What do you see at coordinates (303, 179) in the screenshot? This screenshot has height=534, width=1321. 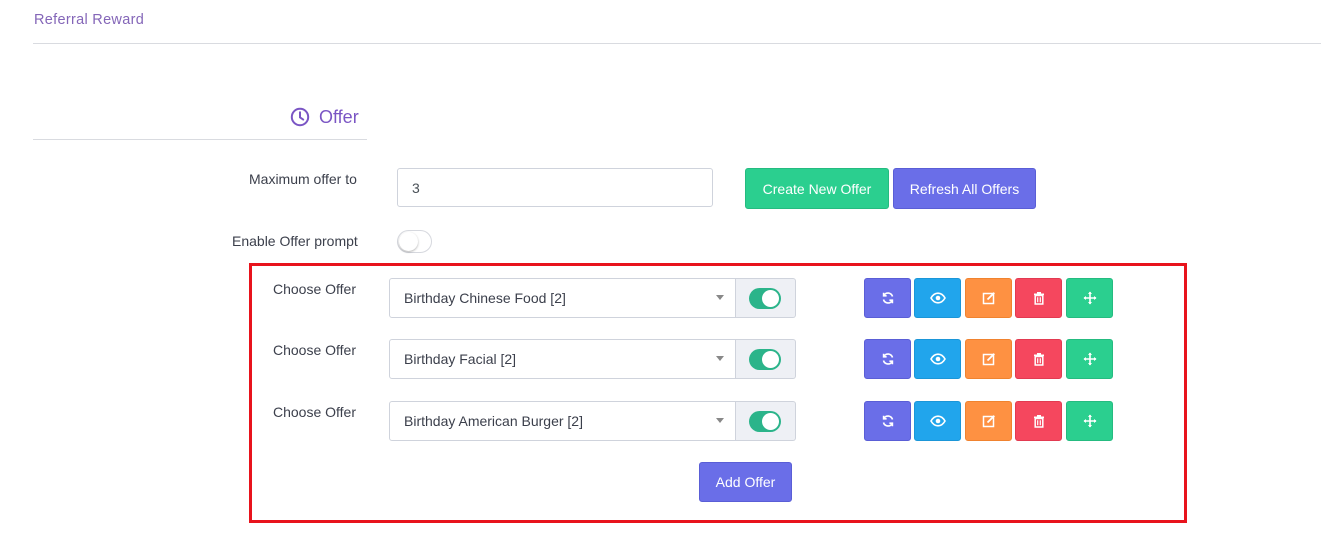 I see `max-offer-label: Maximum offer to` at bounding box center [303, 179].